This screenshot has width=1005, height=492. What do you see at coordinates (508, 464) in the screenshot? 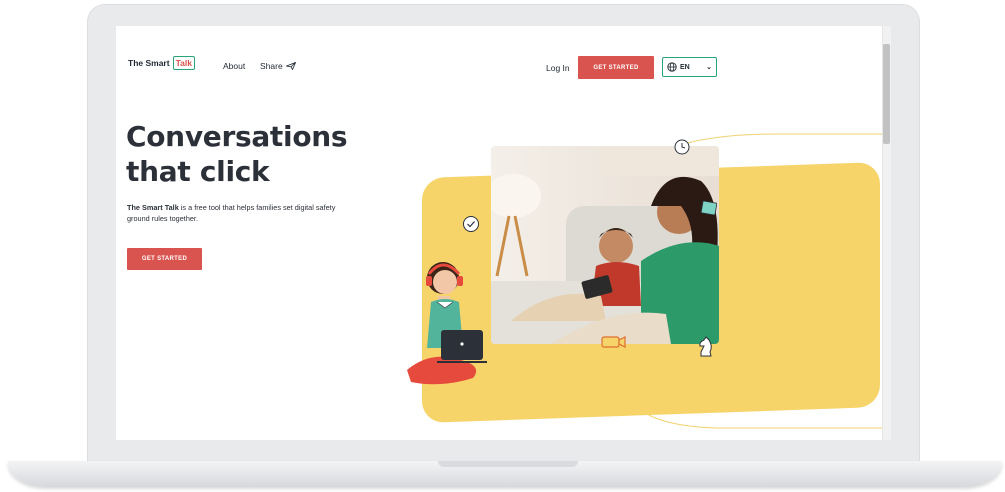
I see `laptop-notch` at bounding box center [508, 464].